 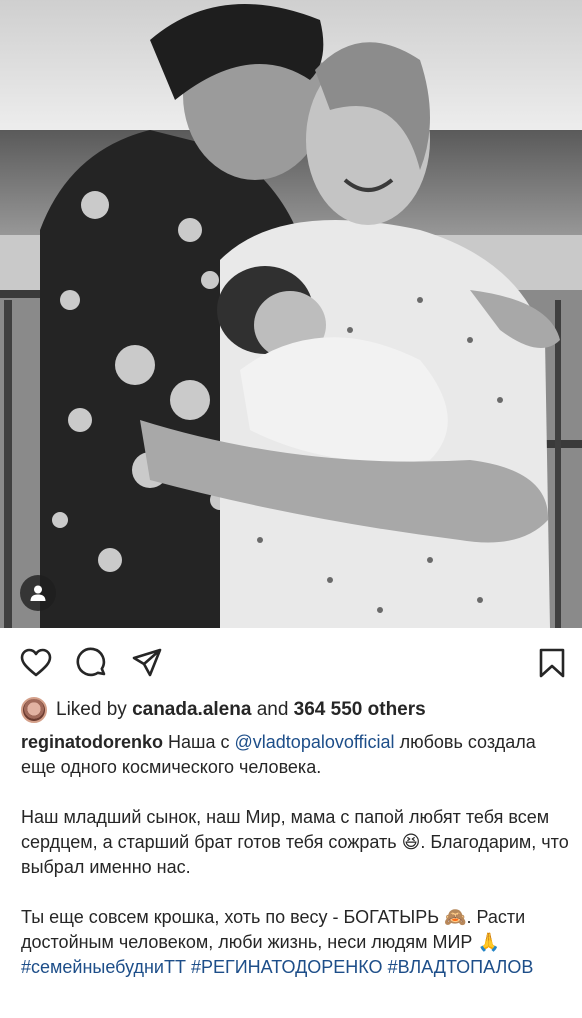 I want to click on action-bar, so click(x=291, y=662).